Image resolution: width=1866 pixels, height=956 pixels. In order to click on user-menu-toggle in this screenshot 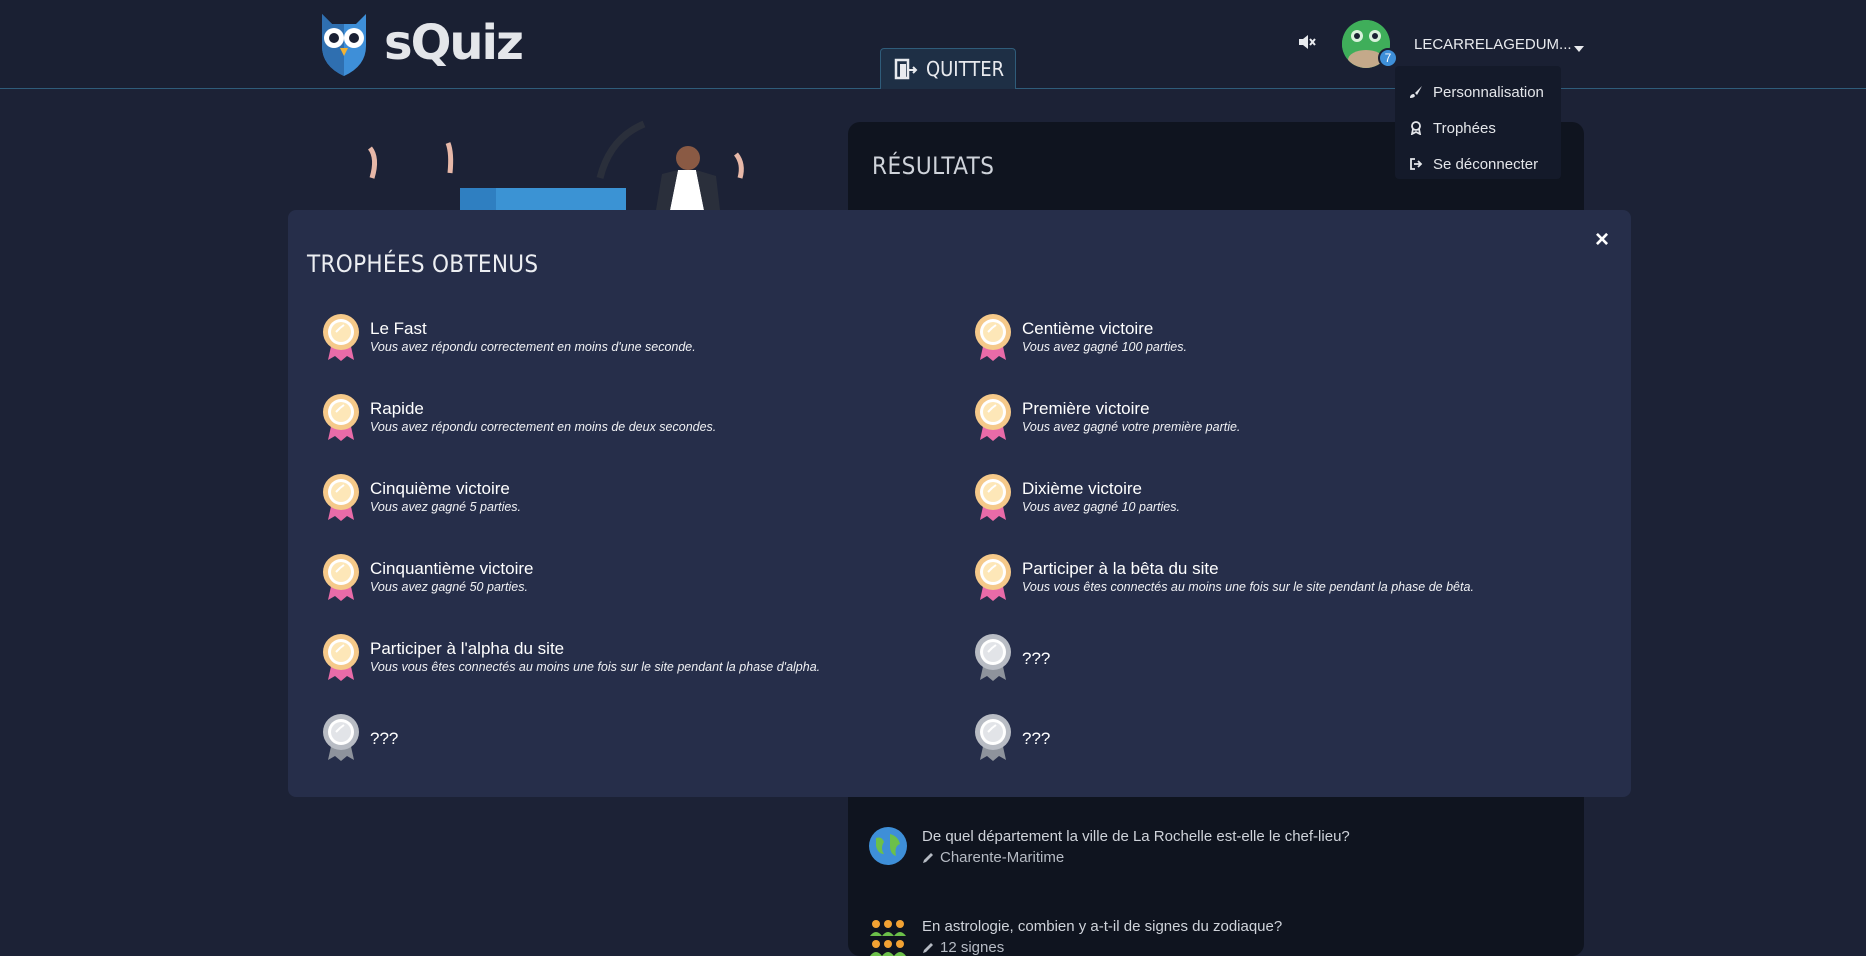, I will do `click(1579, 49)`.